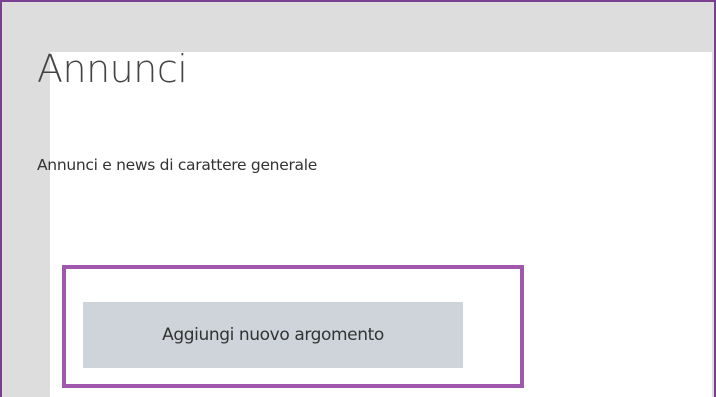  I want to click on add-new-topic-button: Aggiungi nuovo argomento, so click(273, 335).